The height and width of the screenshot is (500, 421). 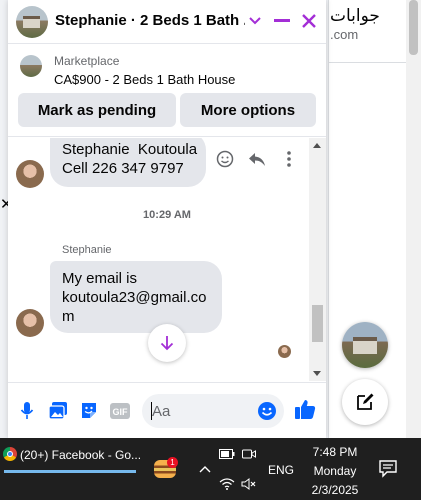 I want to click on background-heading: جوابات, so click(x=355, y=16).